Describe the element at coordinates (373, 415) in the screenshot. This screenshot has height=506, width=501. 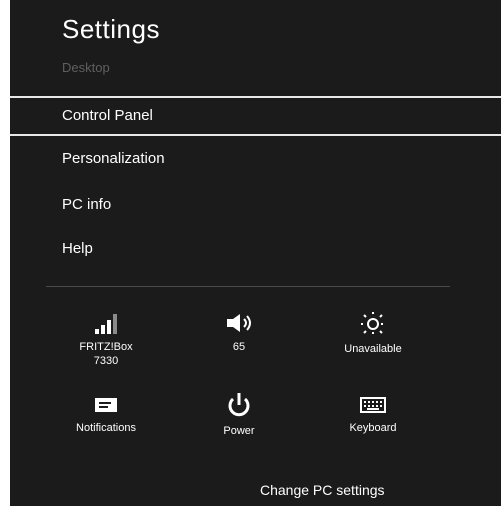
I see `keyboard-tile: Keyboard` at that location.